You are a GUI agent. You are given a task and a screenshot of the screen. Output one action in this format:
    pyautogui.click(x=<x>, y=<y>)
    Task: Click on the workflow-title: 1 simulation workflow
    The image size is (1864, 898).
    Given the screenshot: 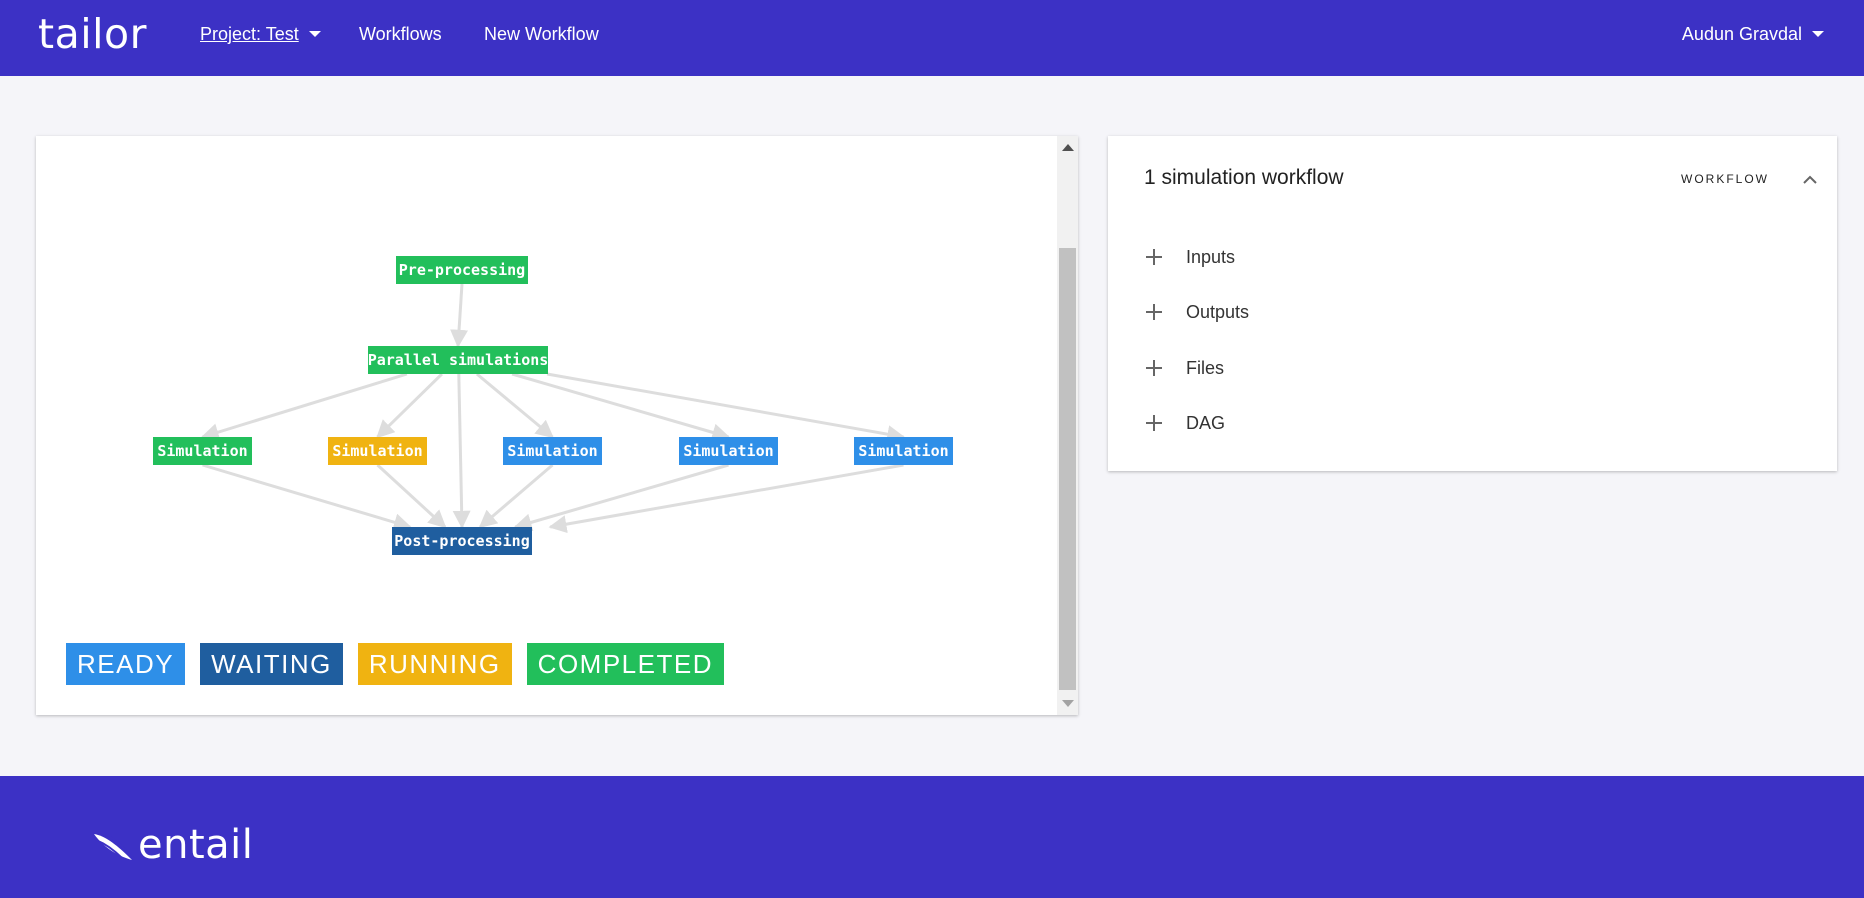 What is the action you would take?
    pyautogui.click(x=1244, y=177)
    